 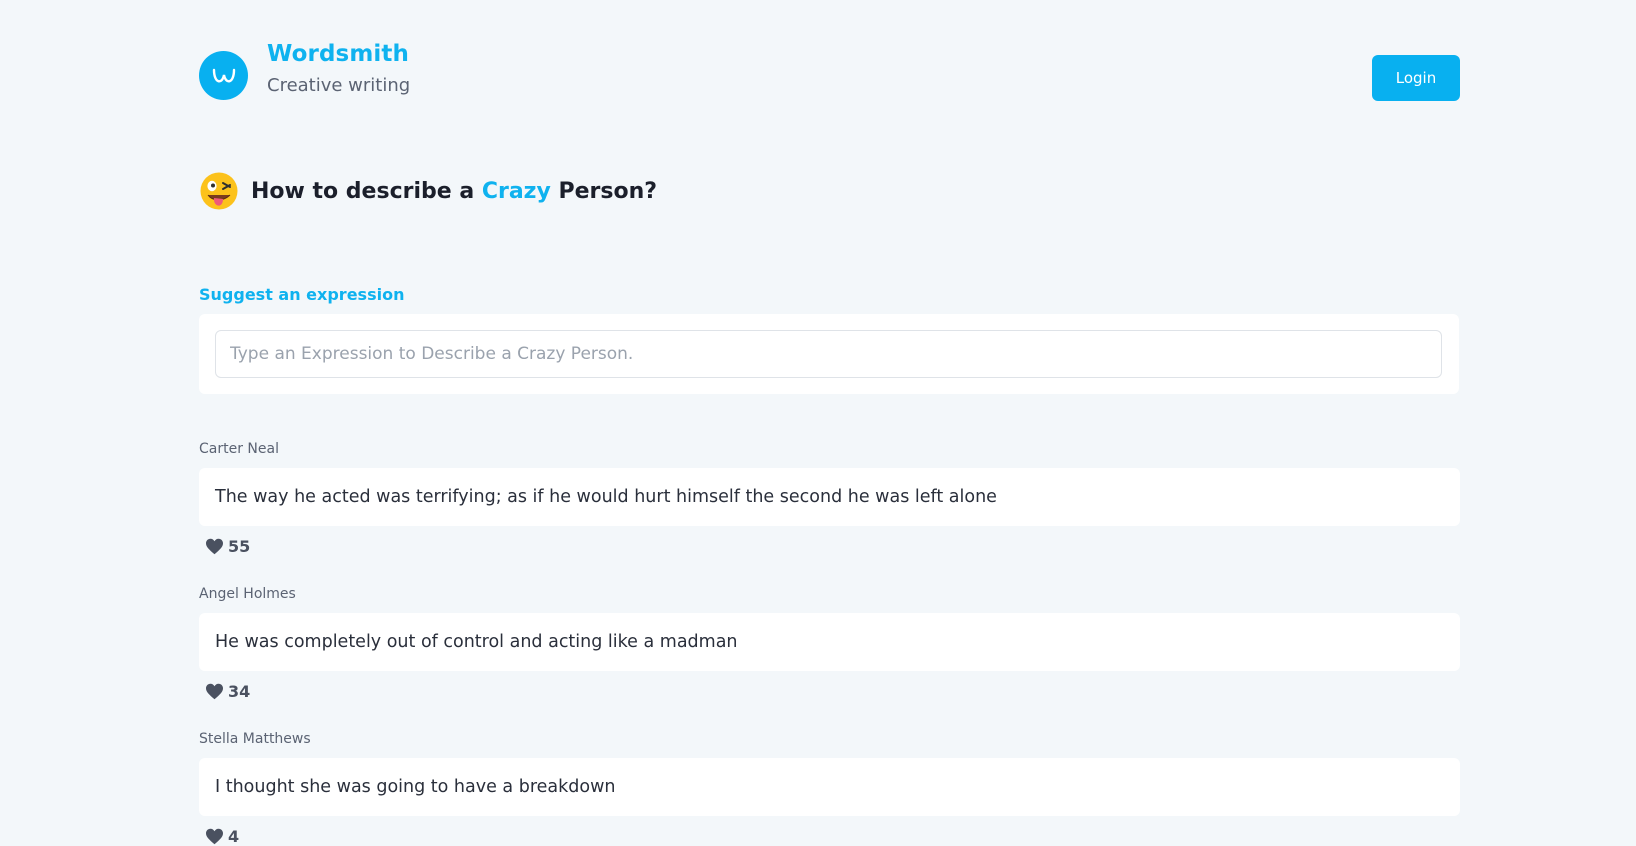 I want to click on page-title-row: How to describe a Crazy Person?, so click(x=428, y=191).